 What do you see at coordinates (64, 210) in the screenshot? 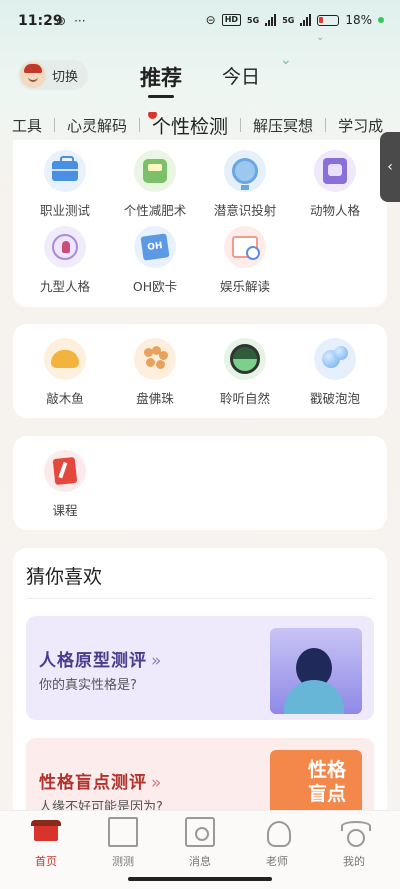
I see `grid-label: 职业测试` at bounding box center [64, 210].